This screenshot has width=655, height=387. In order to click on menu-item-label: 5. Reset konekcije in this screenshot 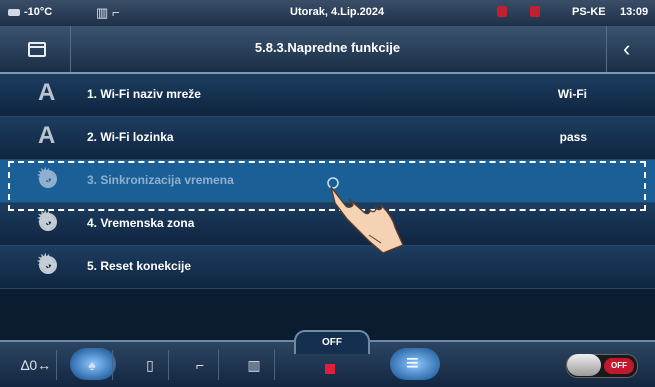, I will do `click(139, 266)`.